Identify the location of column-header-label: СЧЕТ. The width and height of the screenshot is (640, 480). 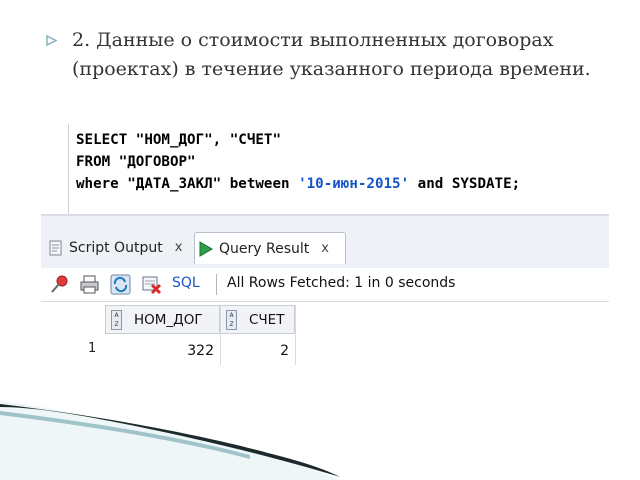
(267, 319).